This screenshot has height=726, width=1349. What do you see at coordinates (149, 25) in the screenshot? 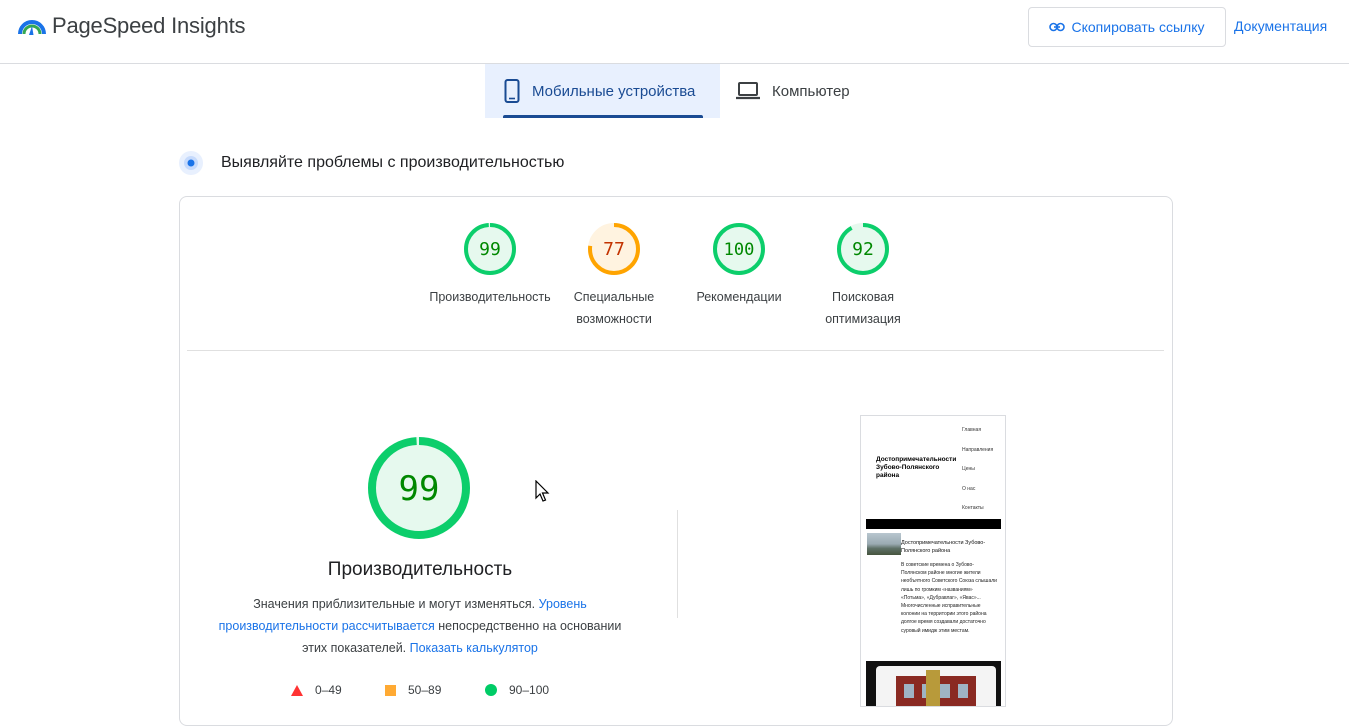
I see `app-title: PageSpeed Insights` at bounding box center [149, 25].